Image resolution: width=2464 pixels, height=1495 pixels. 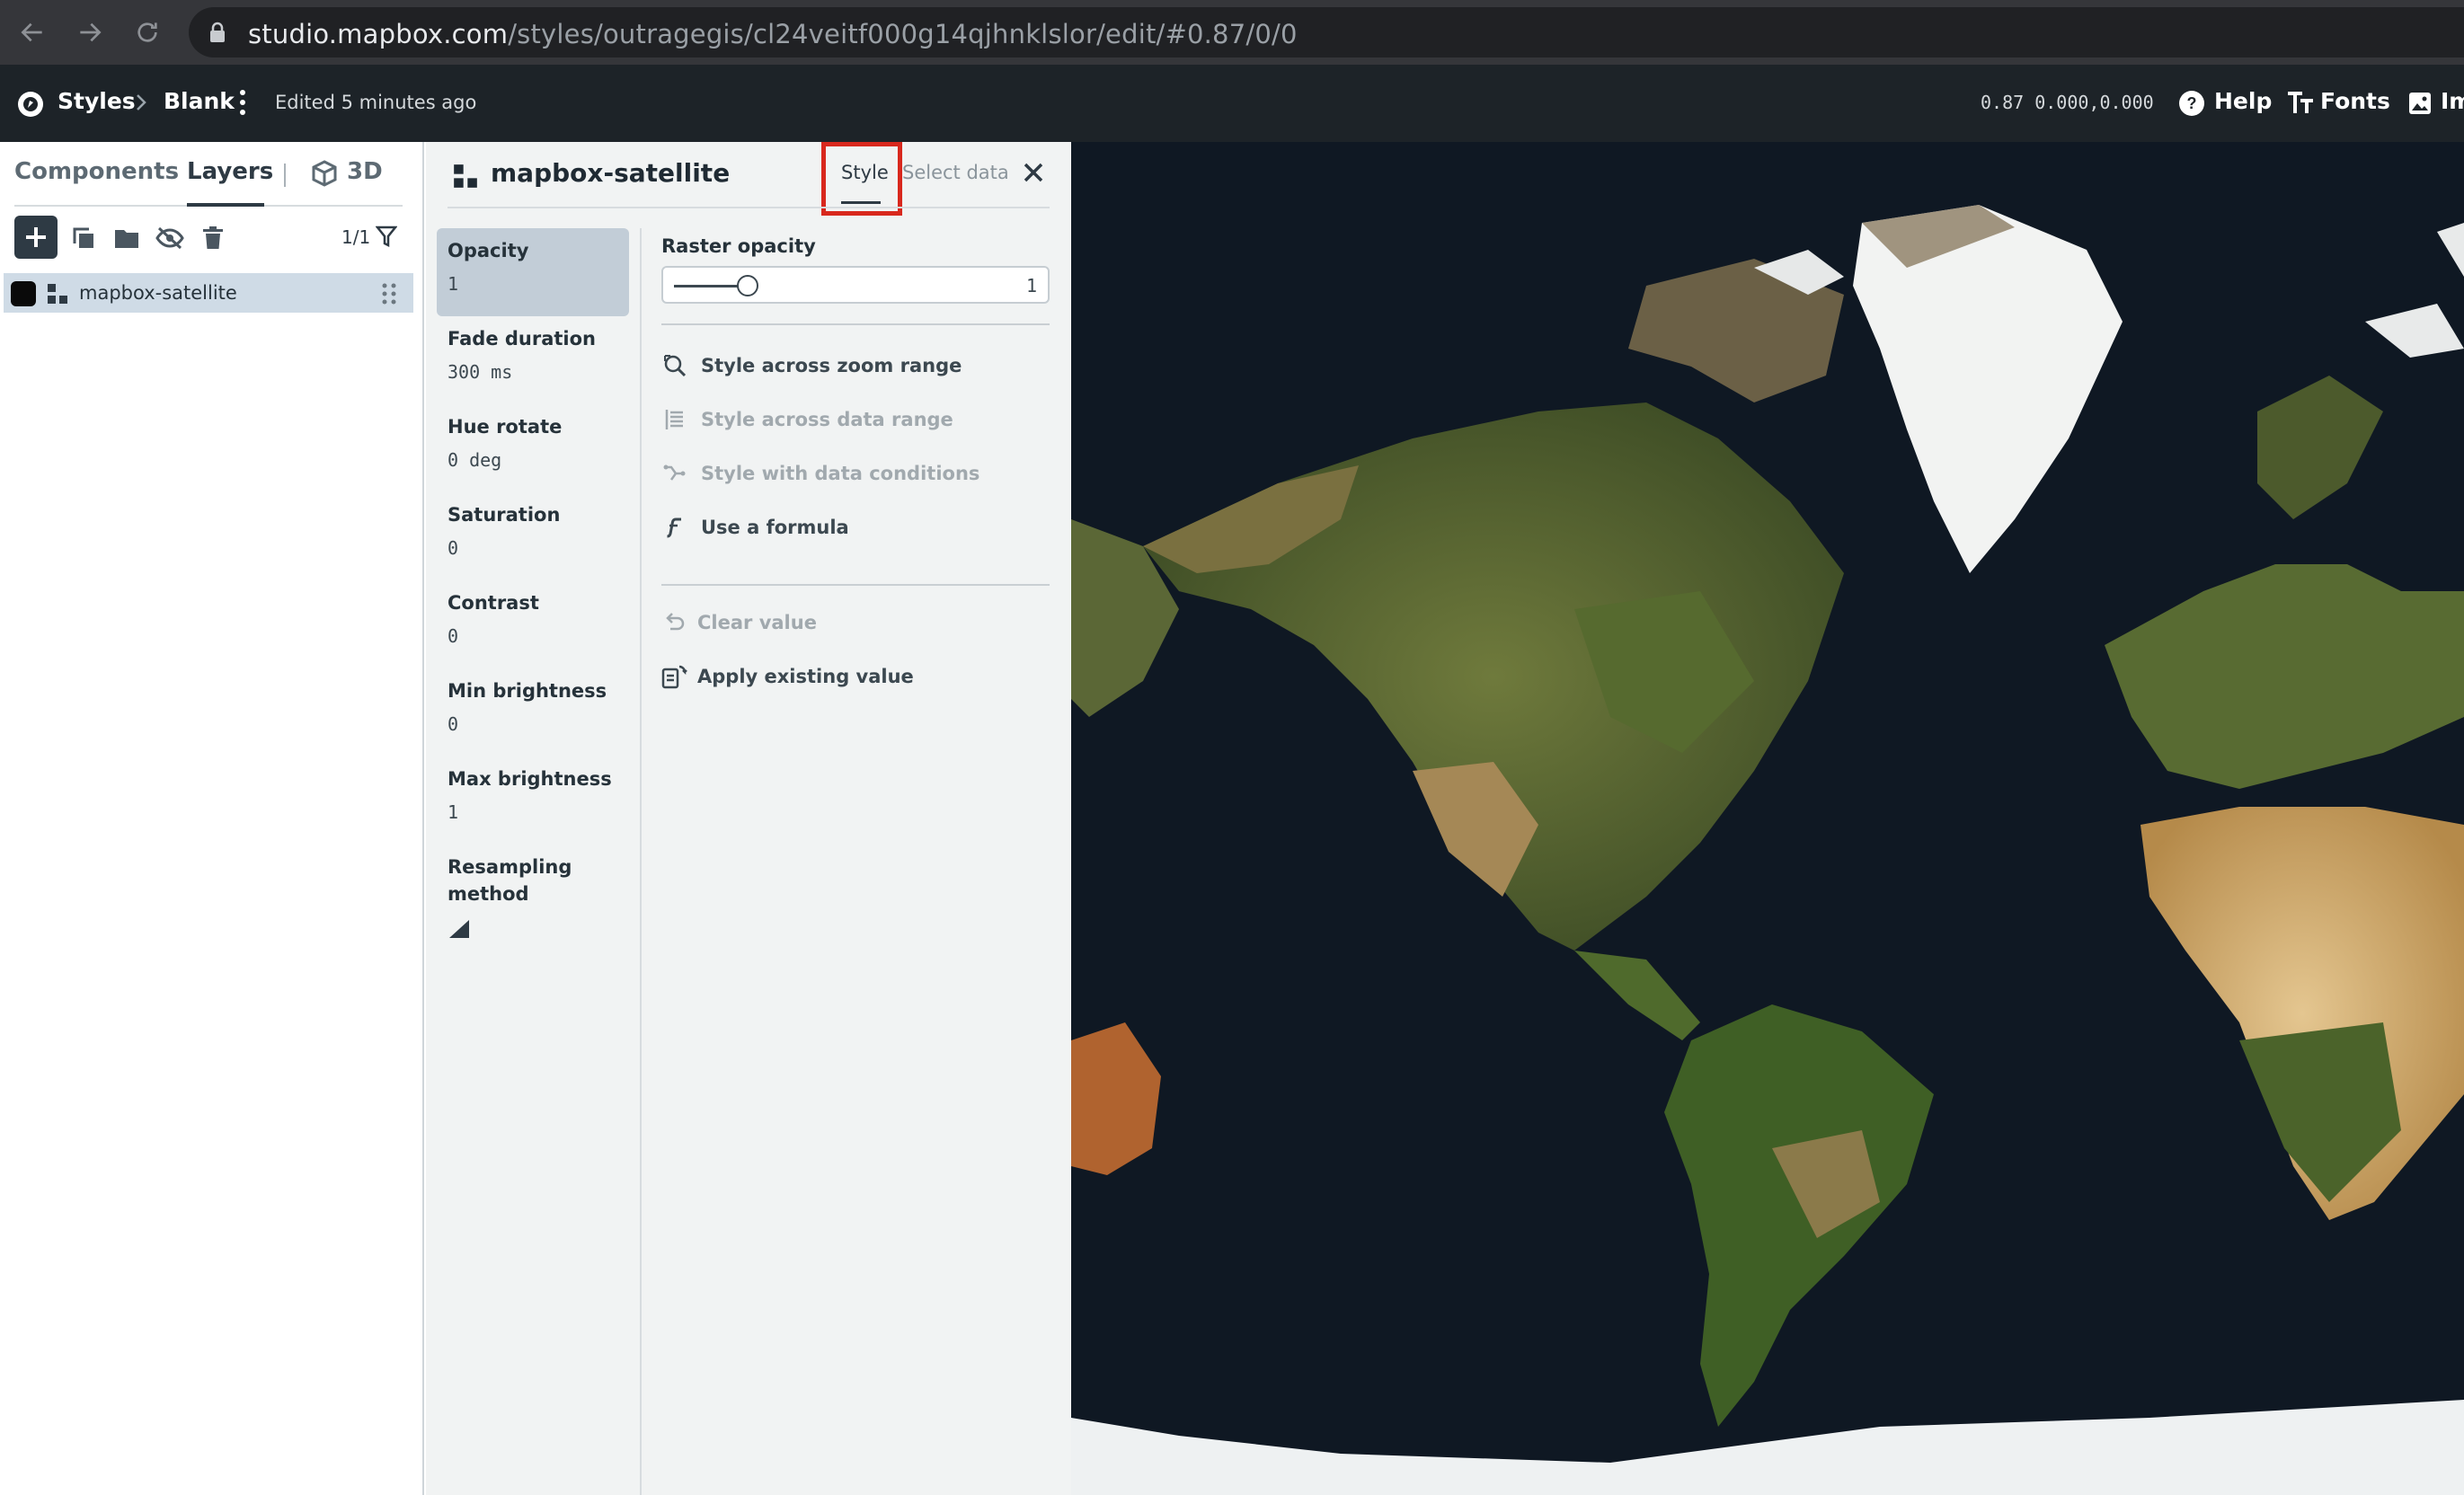 I want to click on detail-divider, so click(x=855, y=585).